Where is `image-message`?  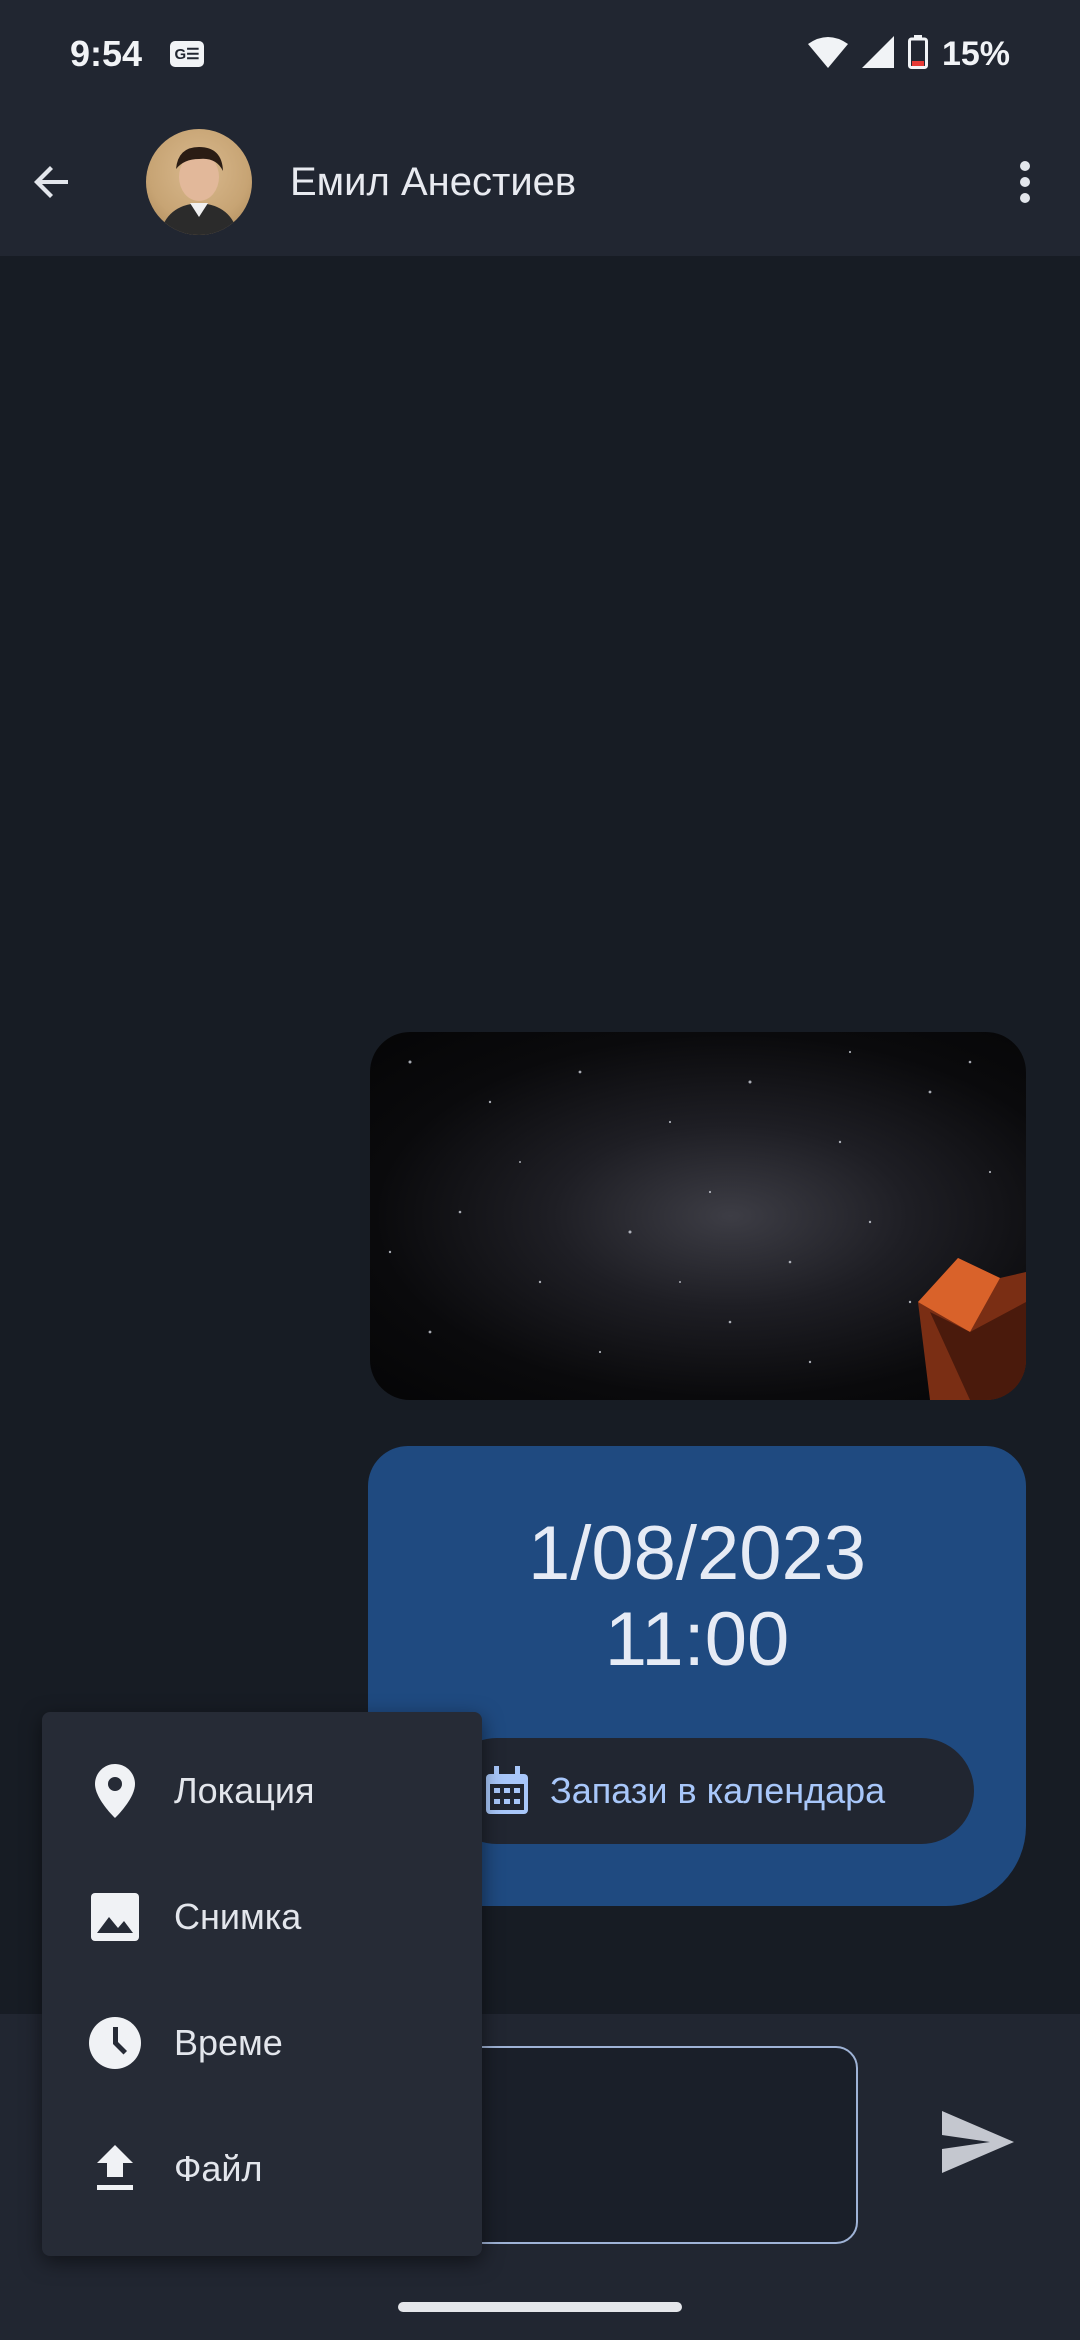 image-message is located at coordinates (698, 1216).